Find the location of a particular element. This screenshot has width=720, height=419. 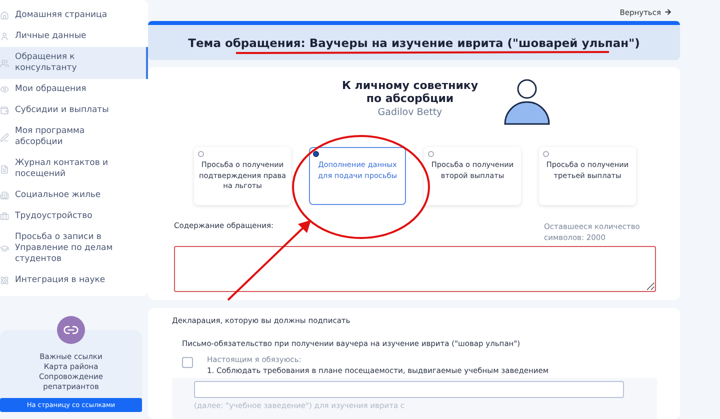

sidebar-item: Журнал контактов и посещений is located at coordinates (74, 169).